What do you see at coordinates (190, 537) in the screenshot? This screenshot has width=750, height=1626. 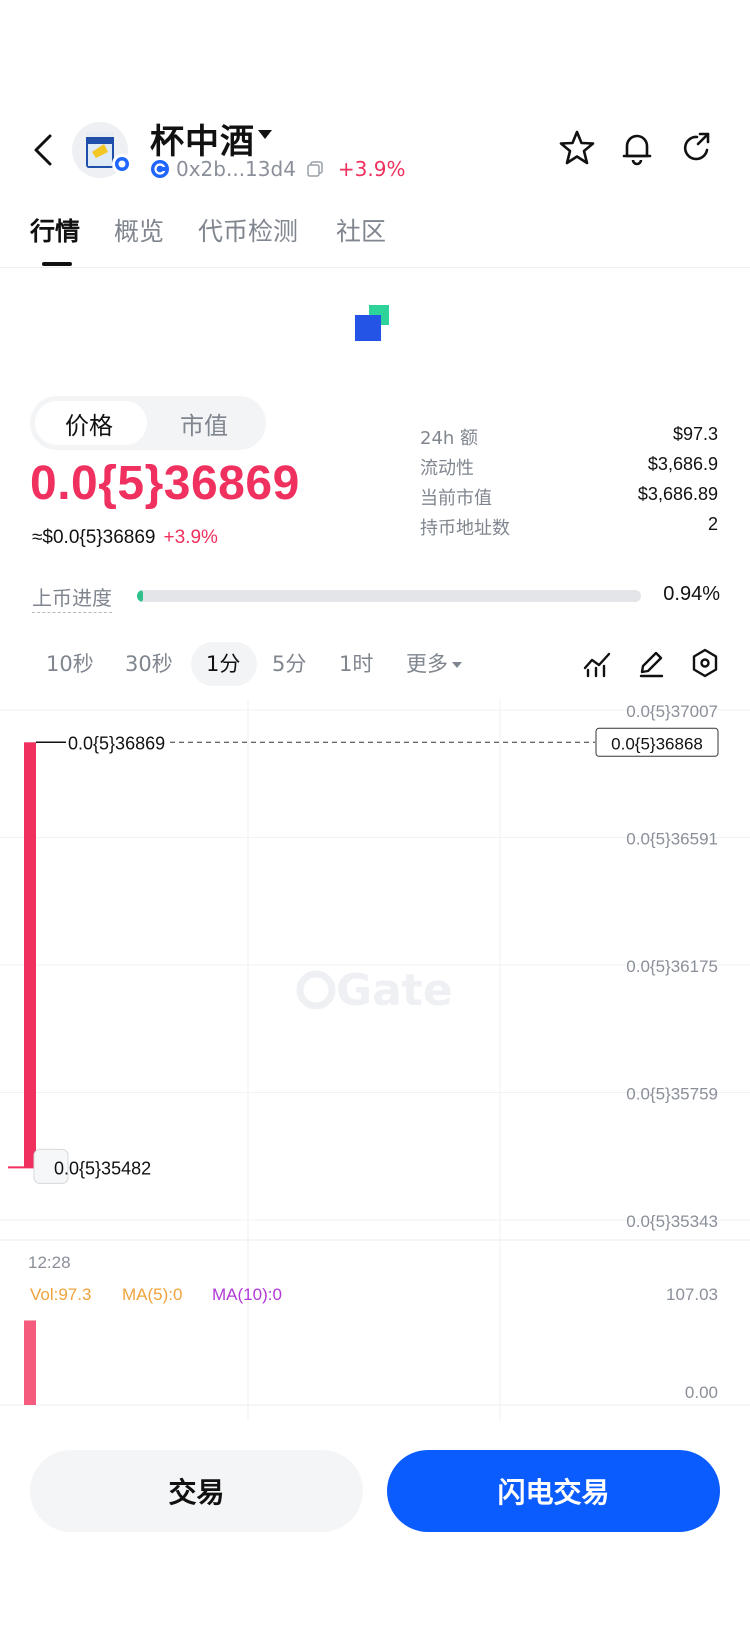 I see `price-change: +3.9%` at bounding box center [190, 537].